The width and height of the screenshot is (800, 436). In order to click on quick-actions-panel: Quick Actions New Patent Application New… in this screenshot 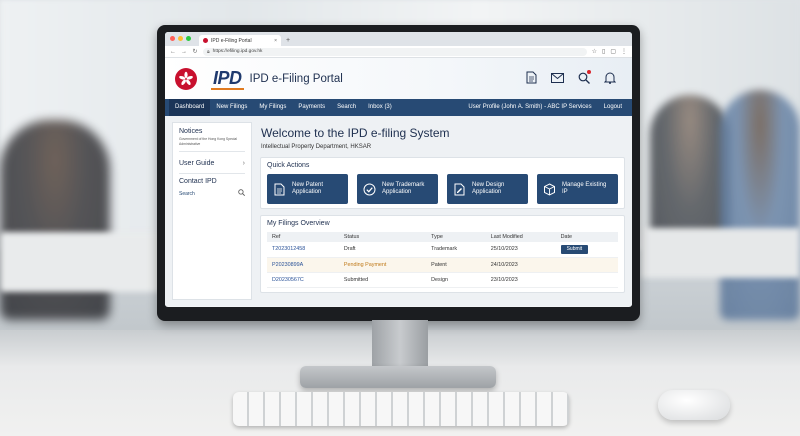, I will do `click(442, 183)`.